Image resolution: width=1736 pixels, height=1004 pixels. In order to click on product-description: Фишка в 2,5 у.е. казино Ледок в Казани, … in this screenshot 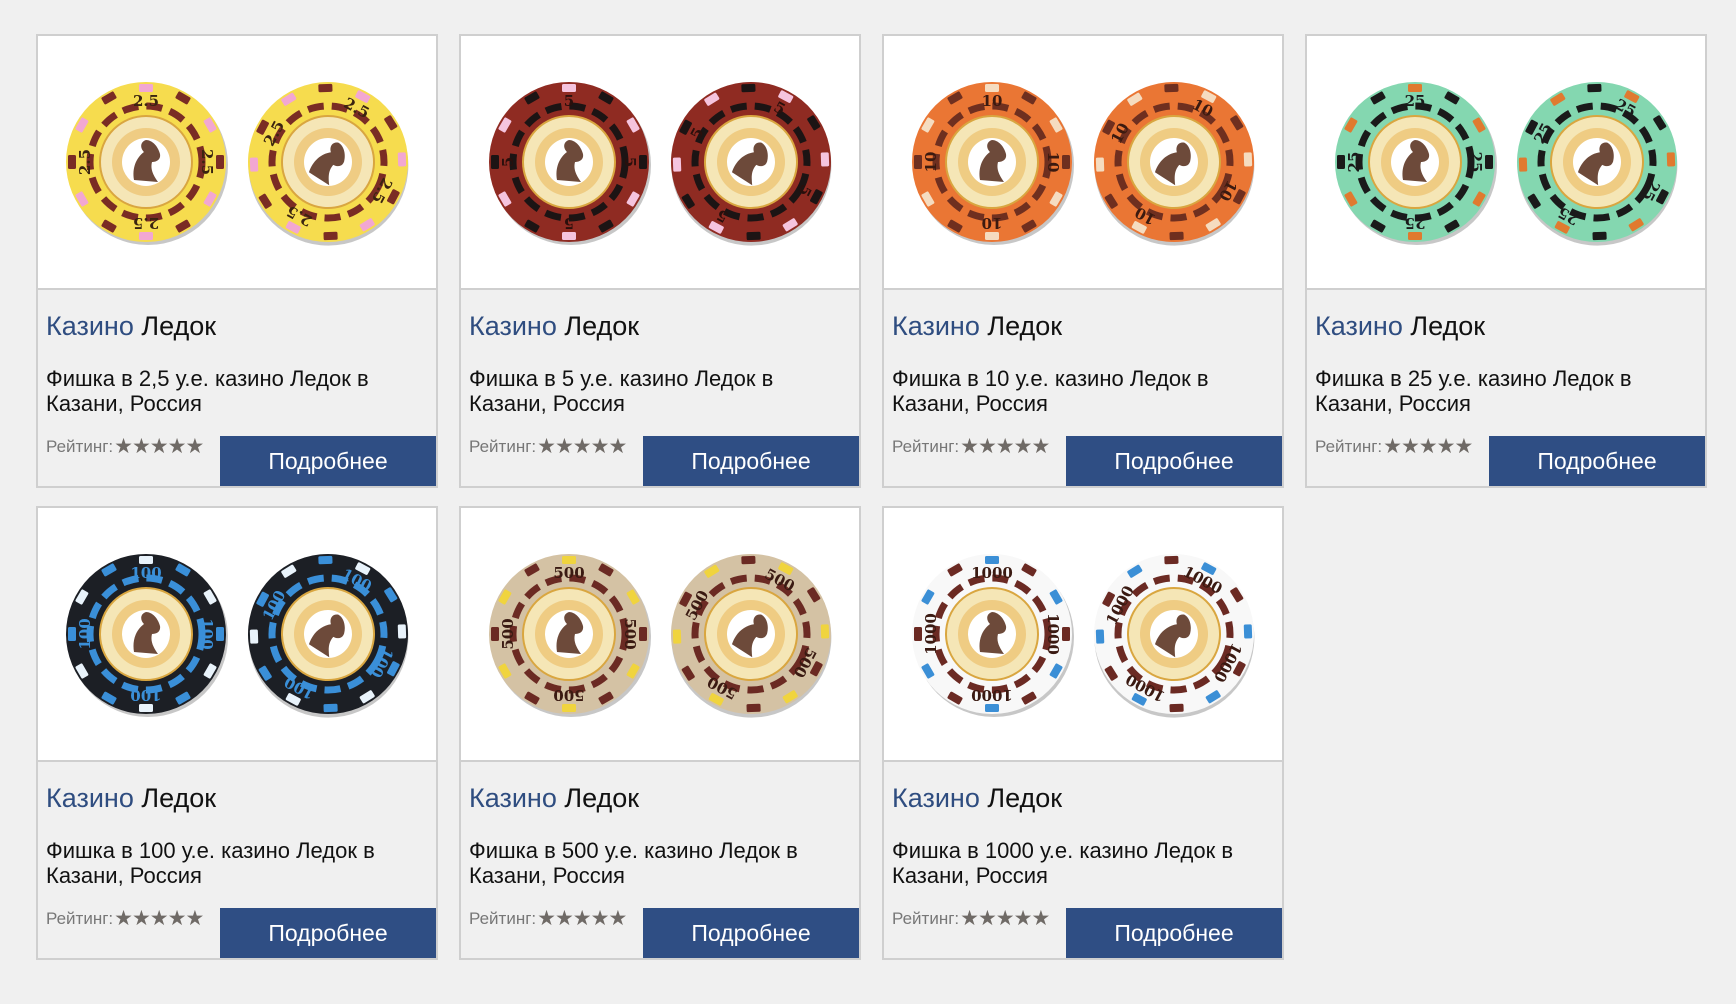, I will do `click(207, 391)`.